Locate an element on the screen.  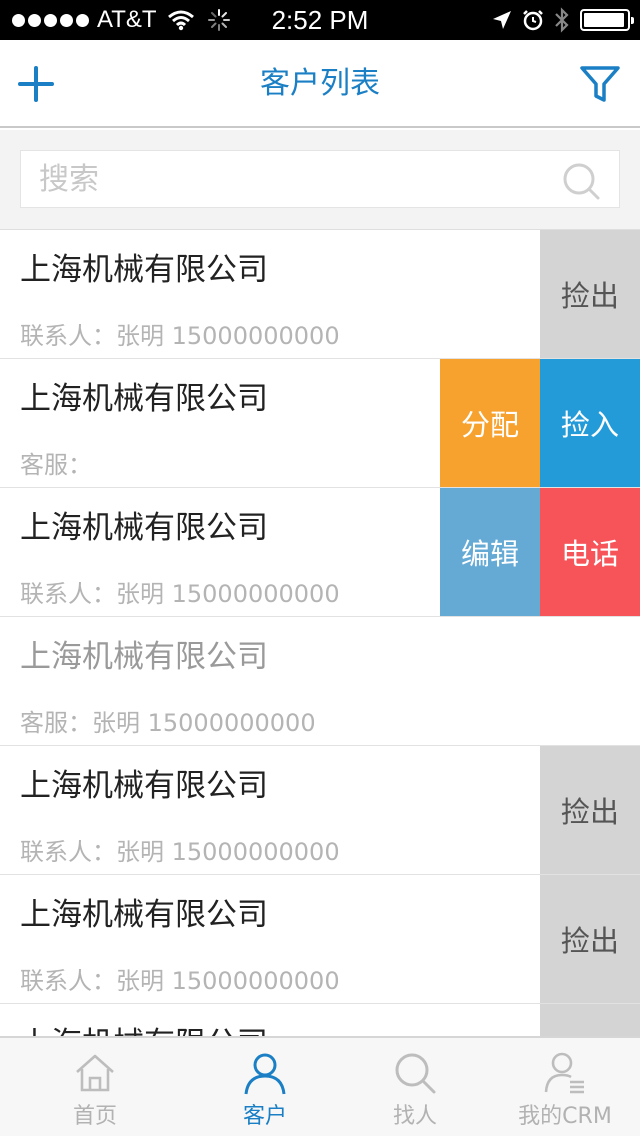
swipe-action-button is located at coordinates (590, 1020).